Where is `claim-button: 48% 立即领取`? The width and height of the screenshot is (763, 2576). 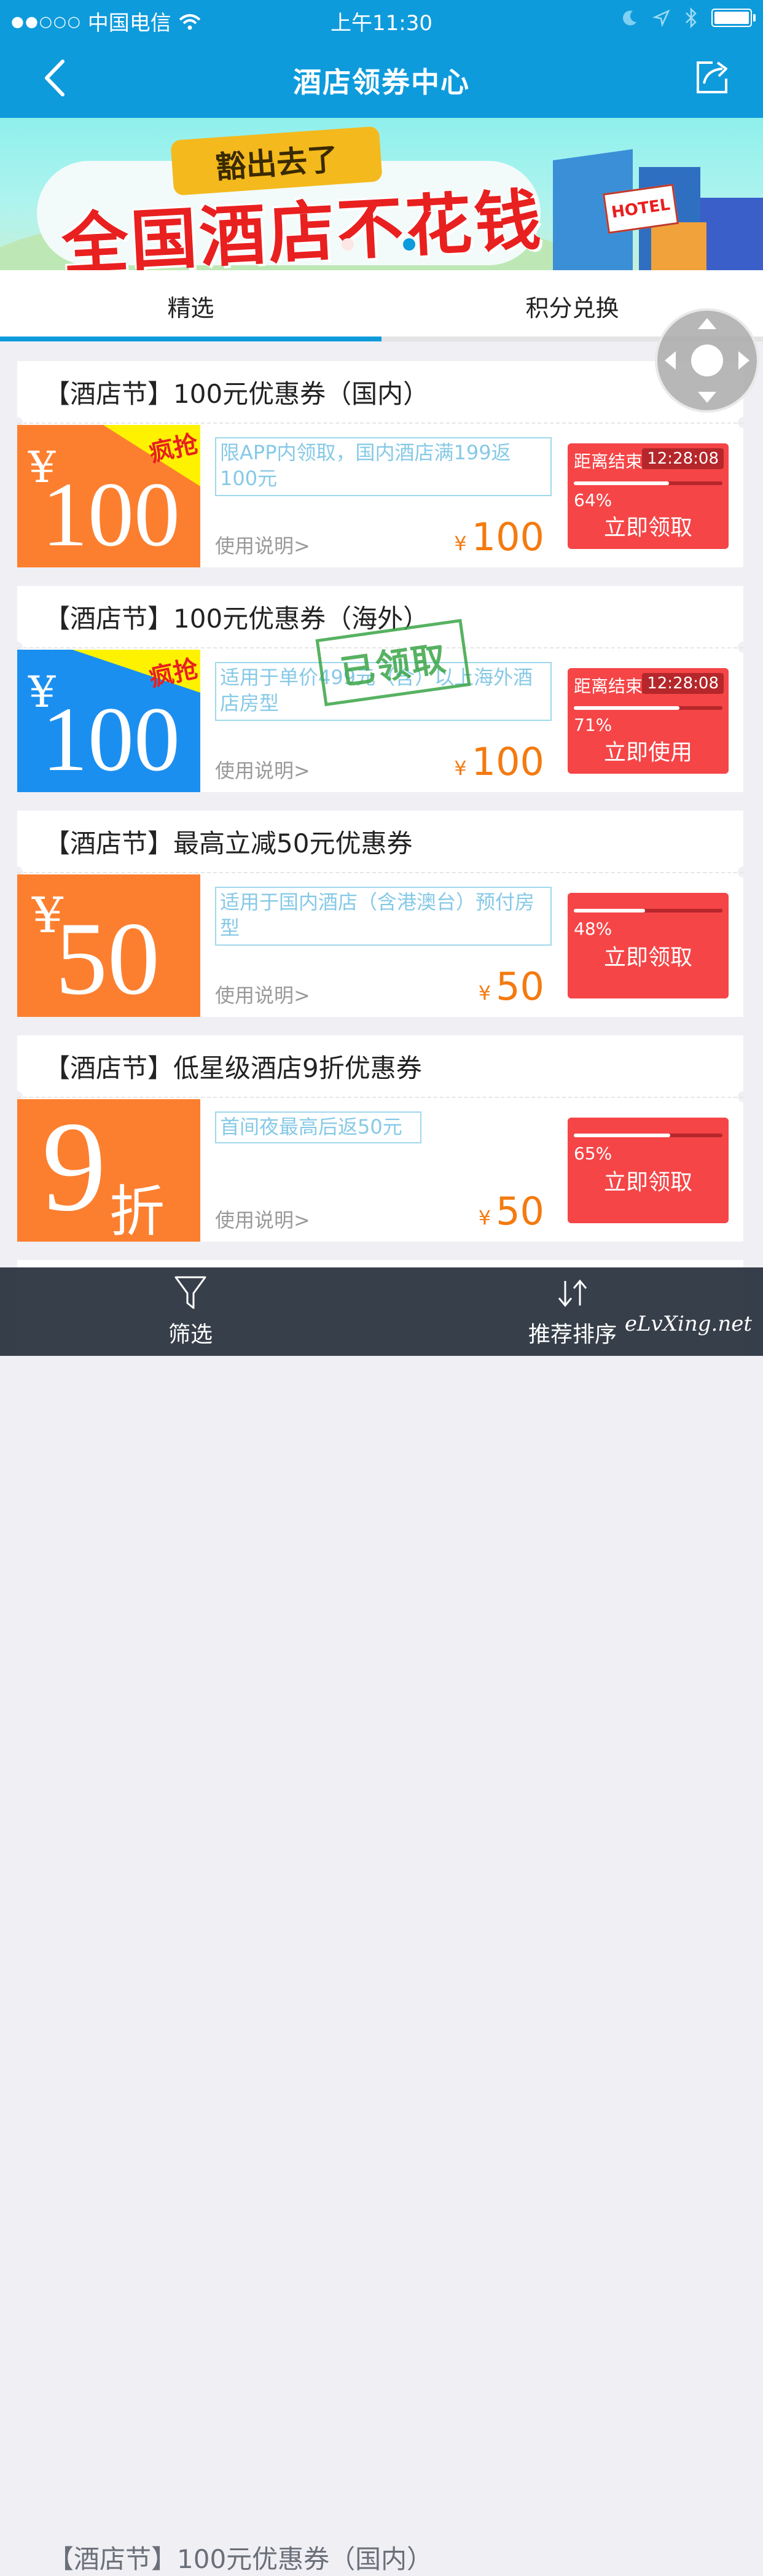
claim-button: 48% 立即领取 is located at coordinates (648, 945).